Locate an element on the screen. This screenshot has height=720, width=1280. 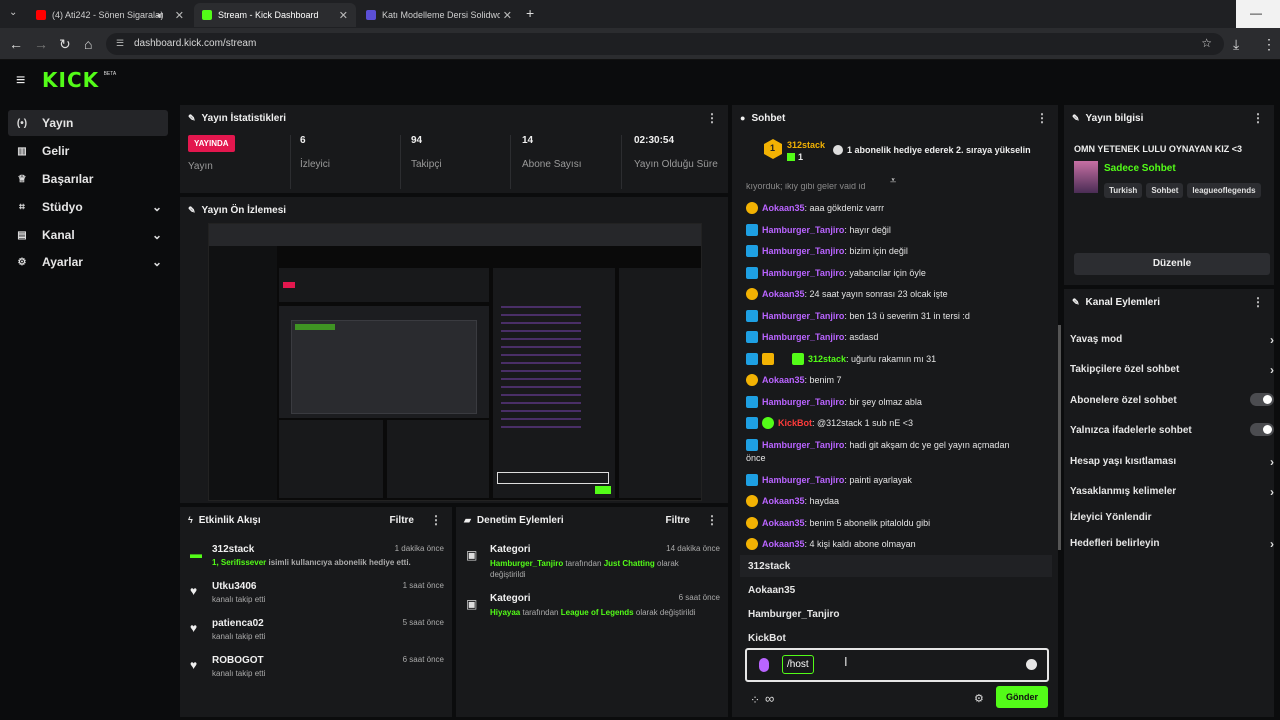
sidebar-item-basarilar: ♕ Başarılar is located at coordinates (88, 179).